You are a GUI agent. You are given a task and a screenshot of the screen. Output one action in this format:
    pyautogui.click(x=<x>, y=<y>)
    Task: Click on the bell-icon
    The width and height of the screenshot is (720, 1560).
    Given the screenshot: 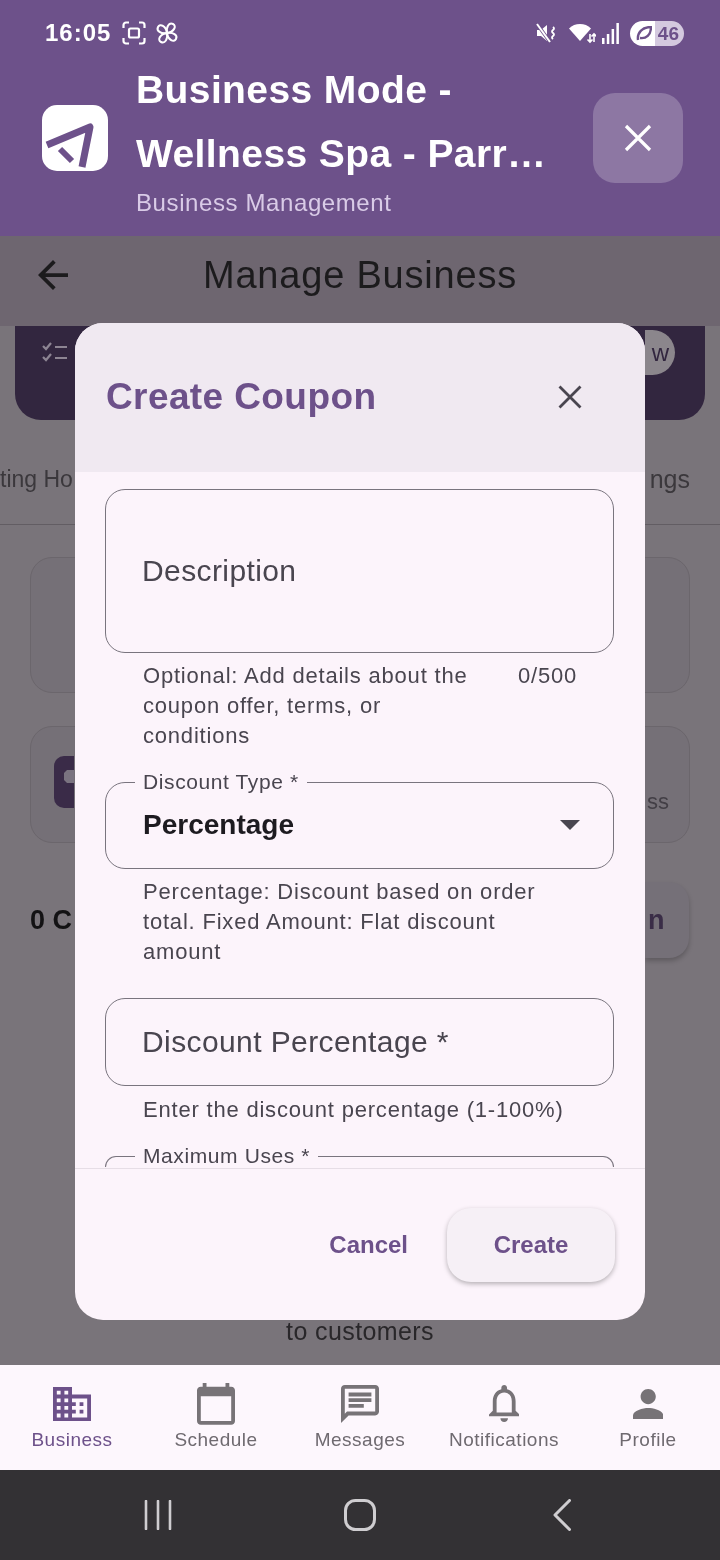 What is the action you would take?
    pyautogui.click(x=504, y=1404)
    